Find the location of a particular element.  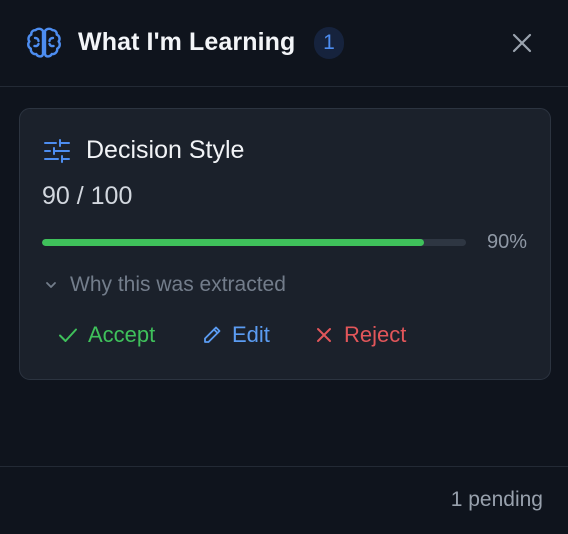

close-icon is located at coordinates (522, 43).